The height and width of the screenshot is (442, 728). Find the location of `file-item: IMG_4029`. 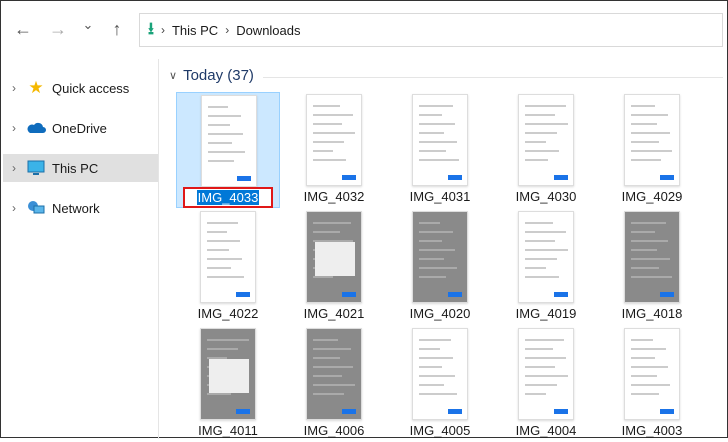

file-item: IMG_4029 is located at coordinates (652, 150).